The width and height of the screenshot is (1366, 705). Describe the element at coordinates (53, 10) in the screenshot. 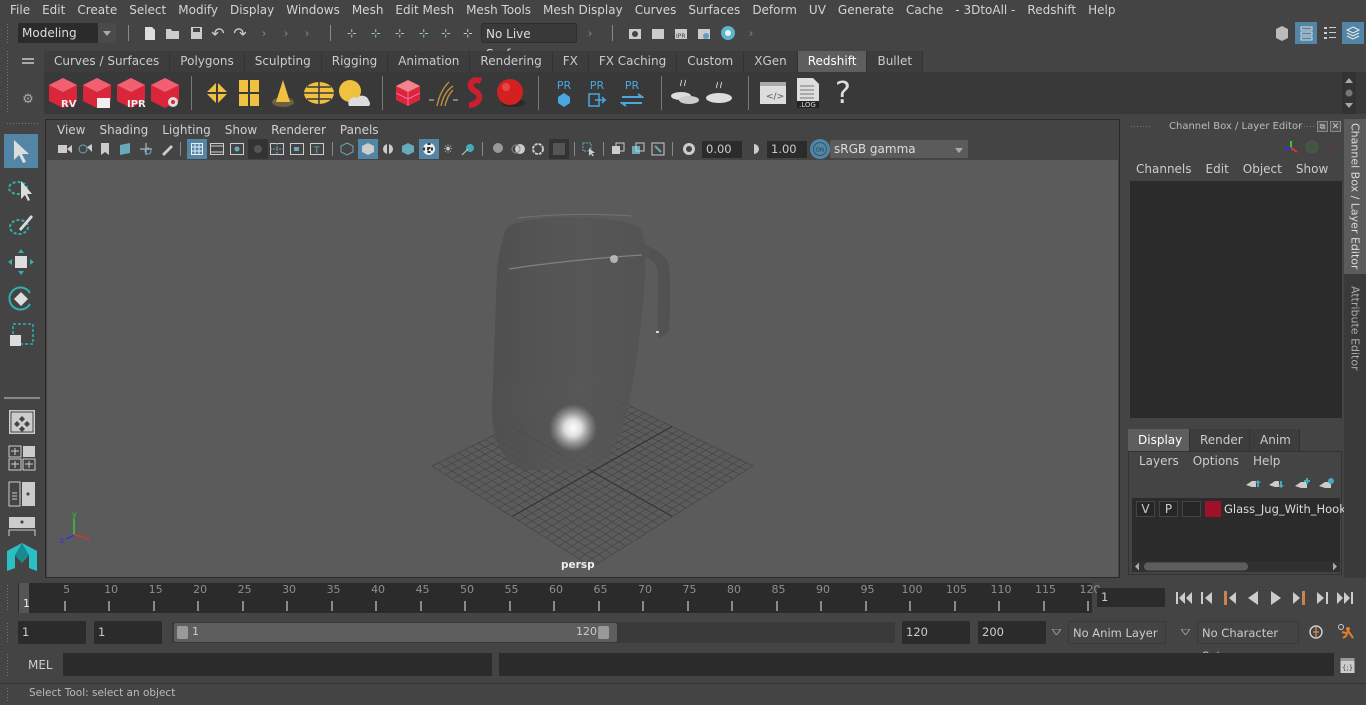

I see `menu-edit: Edit` at that location.